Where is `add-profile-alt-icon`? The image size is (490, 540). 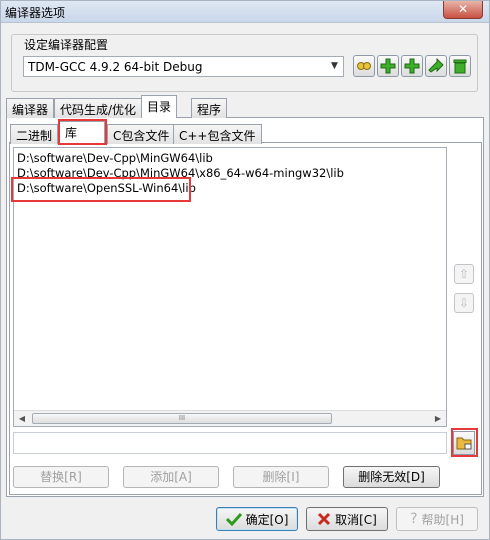 add-profile-alt-icon is located at coordinates (412, 66).